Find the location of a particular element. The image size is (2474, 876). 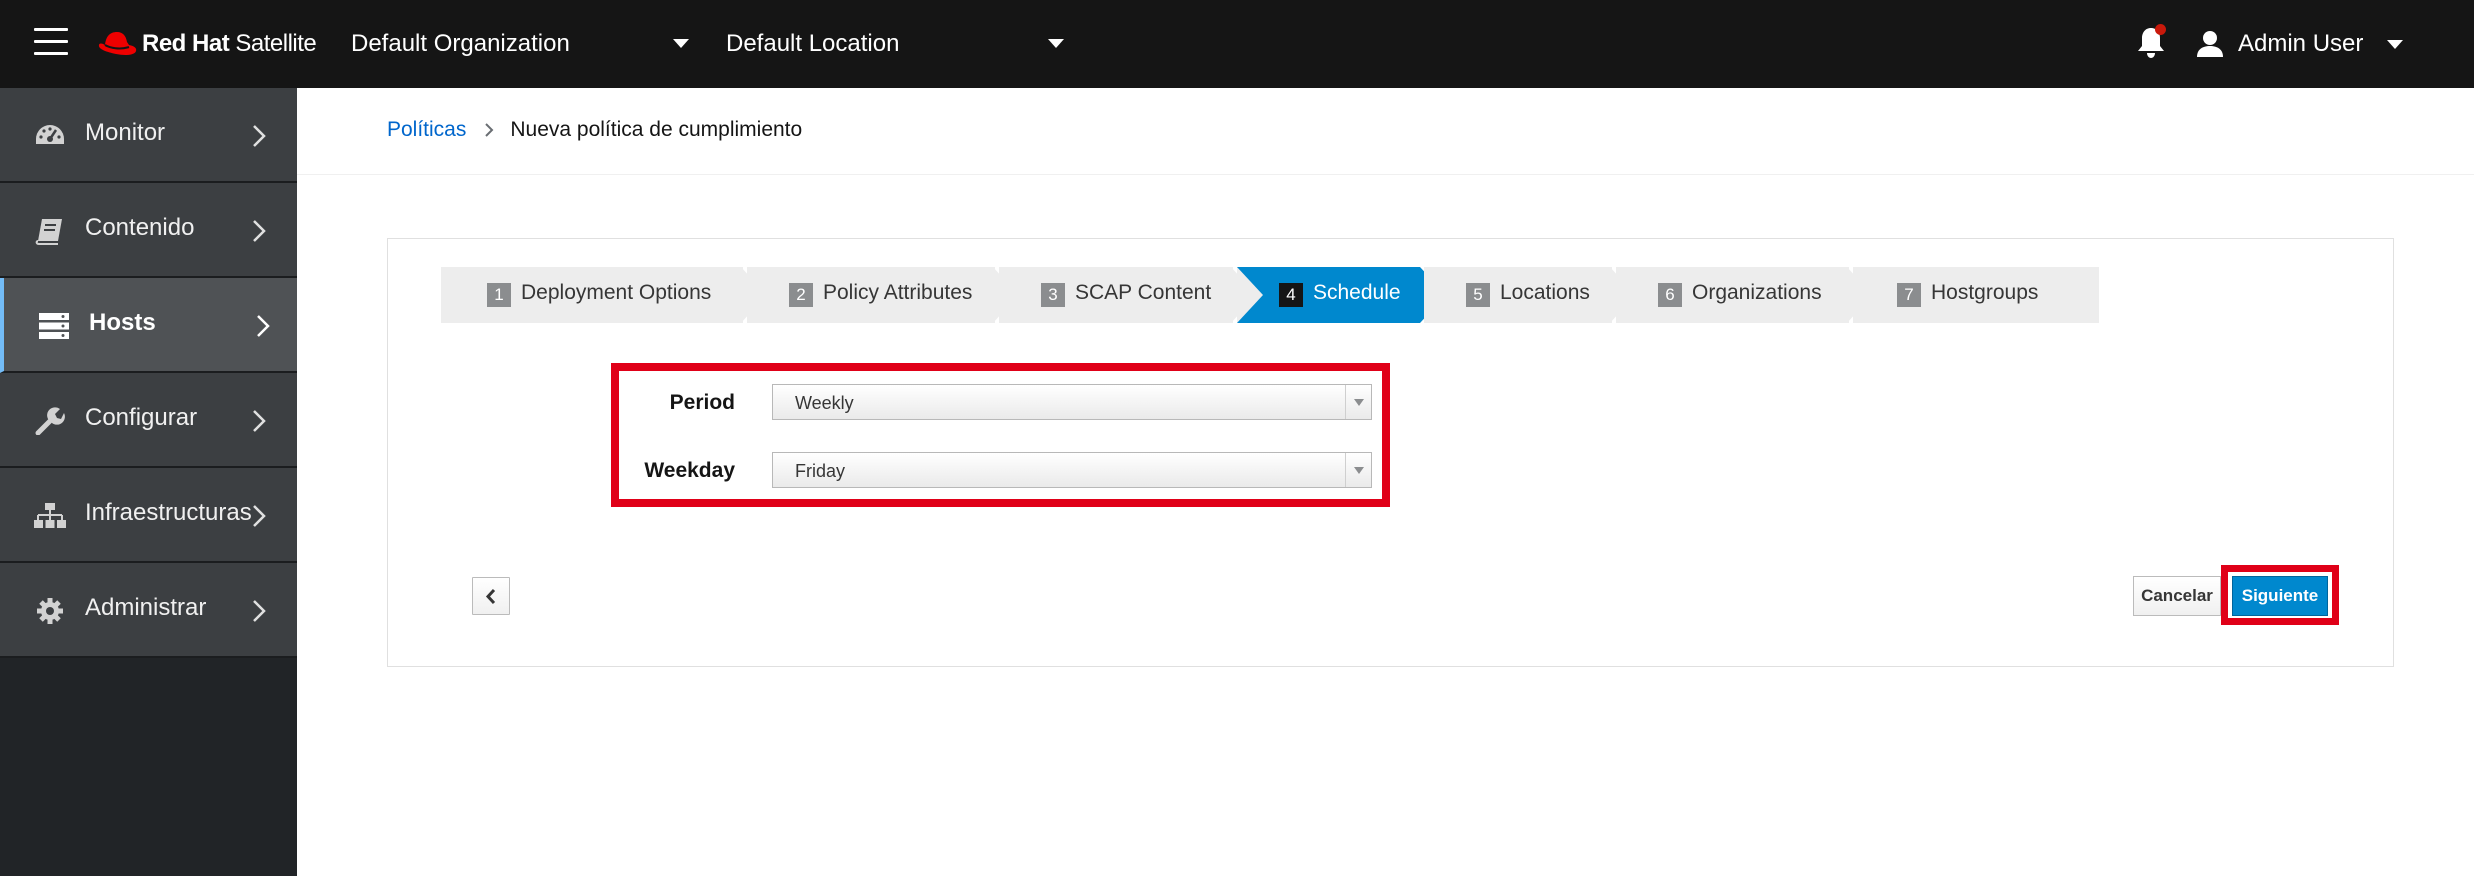

period-value: Weekly is located at coordinates (824, 403).